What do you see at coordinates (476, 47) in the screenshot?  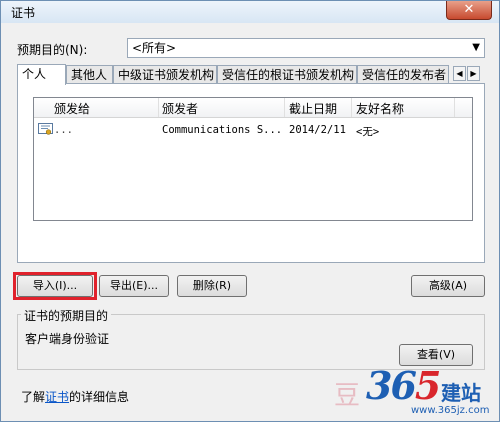 I see `dropdown-arrow-icon: ▼` at bounding box center [476, 47].